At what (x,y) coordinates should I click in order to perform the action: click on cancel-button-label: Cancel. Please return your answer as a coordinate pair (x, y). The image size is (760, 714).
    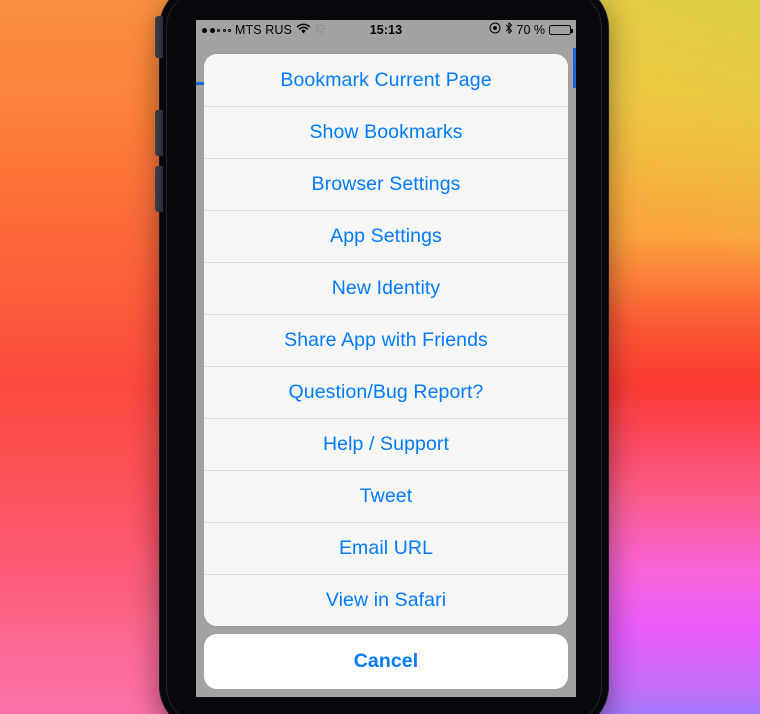
    Looking at the image, I should click on (386, 661).